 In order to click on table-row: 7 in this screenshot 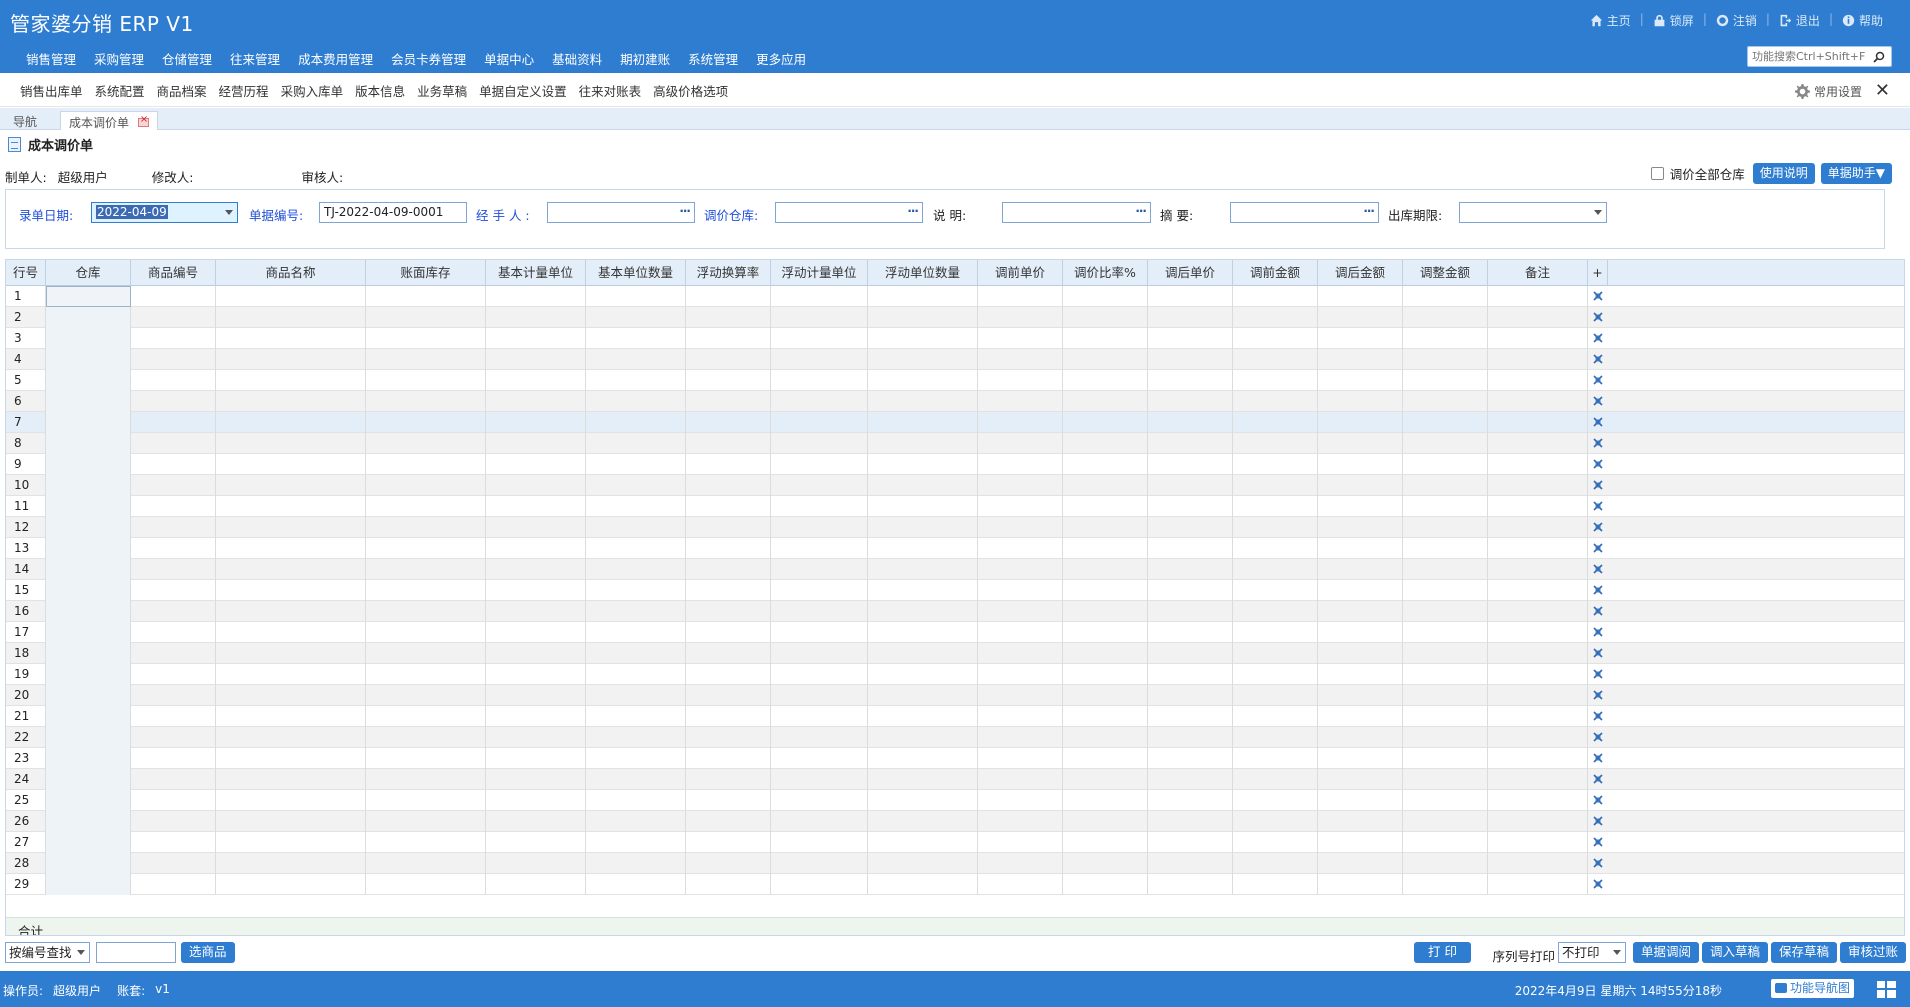, I will do `click(955, 422)`.